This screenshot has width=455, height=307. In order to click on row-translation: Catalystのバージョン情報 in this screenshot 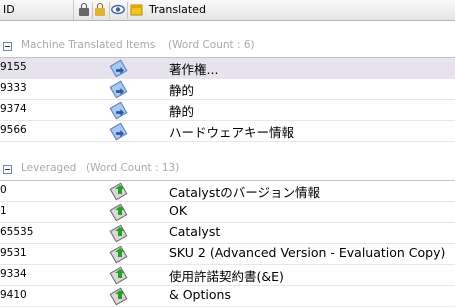, I will do `click(244, 192)`.